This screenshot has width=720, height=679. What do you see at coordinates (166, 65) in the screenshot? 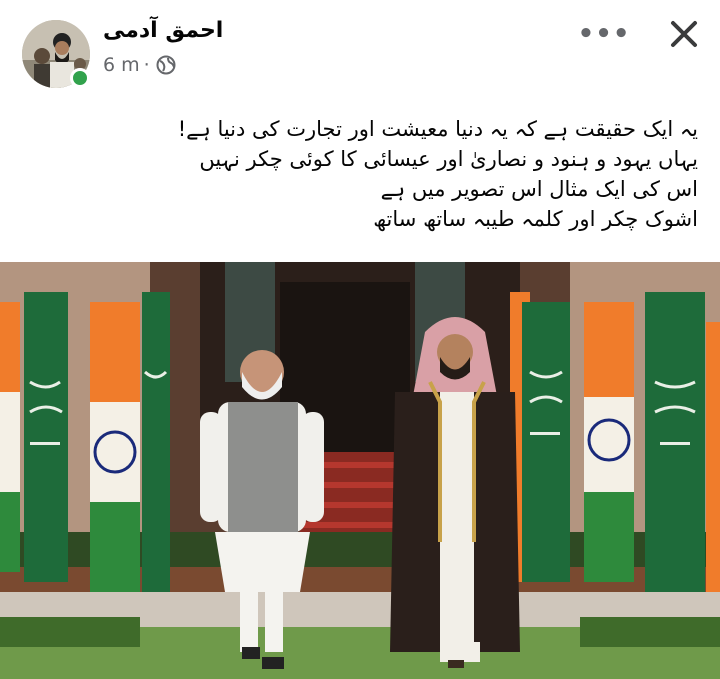
I see `globe-icon` at bounding box center [166, 65].